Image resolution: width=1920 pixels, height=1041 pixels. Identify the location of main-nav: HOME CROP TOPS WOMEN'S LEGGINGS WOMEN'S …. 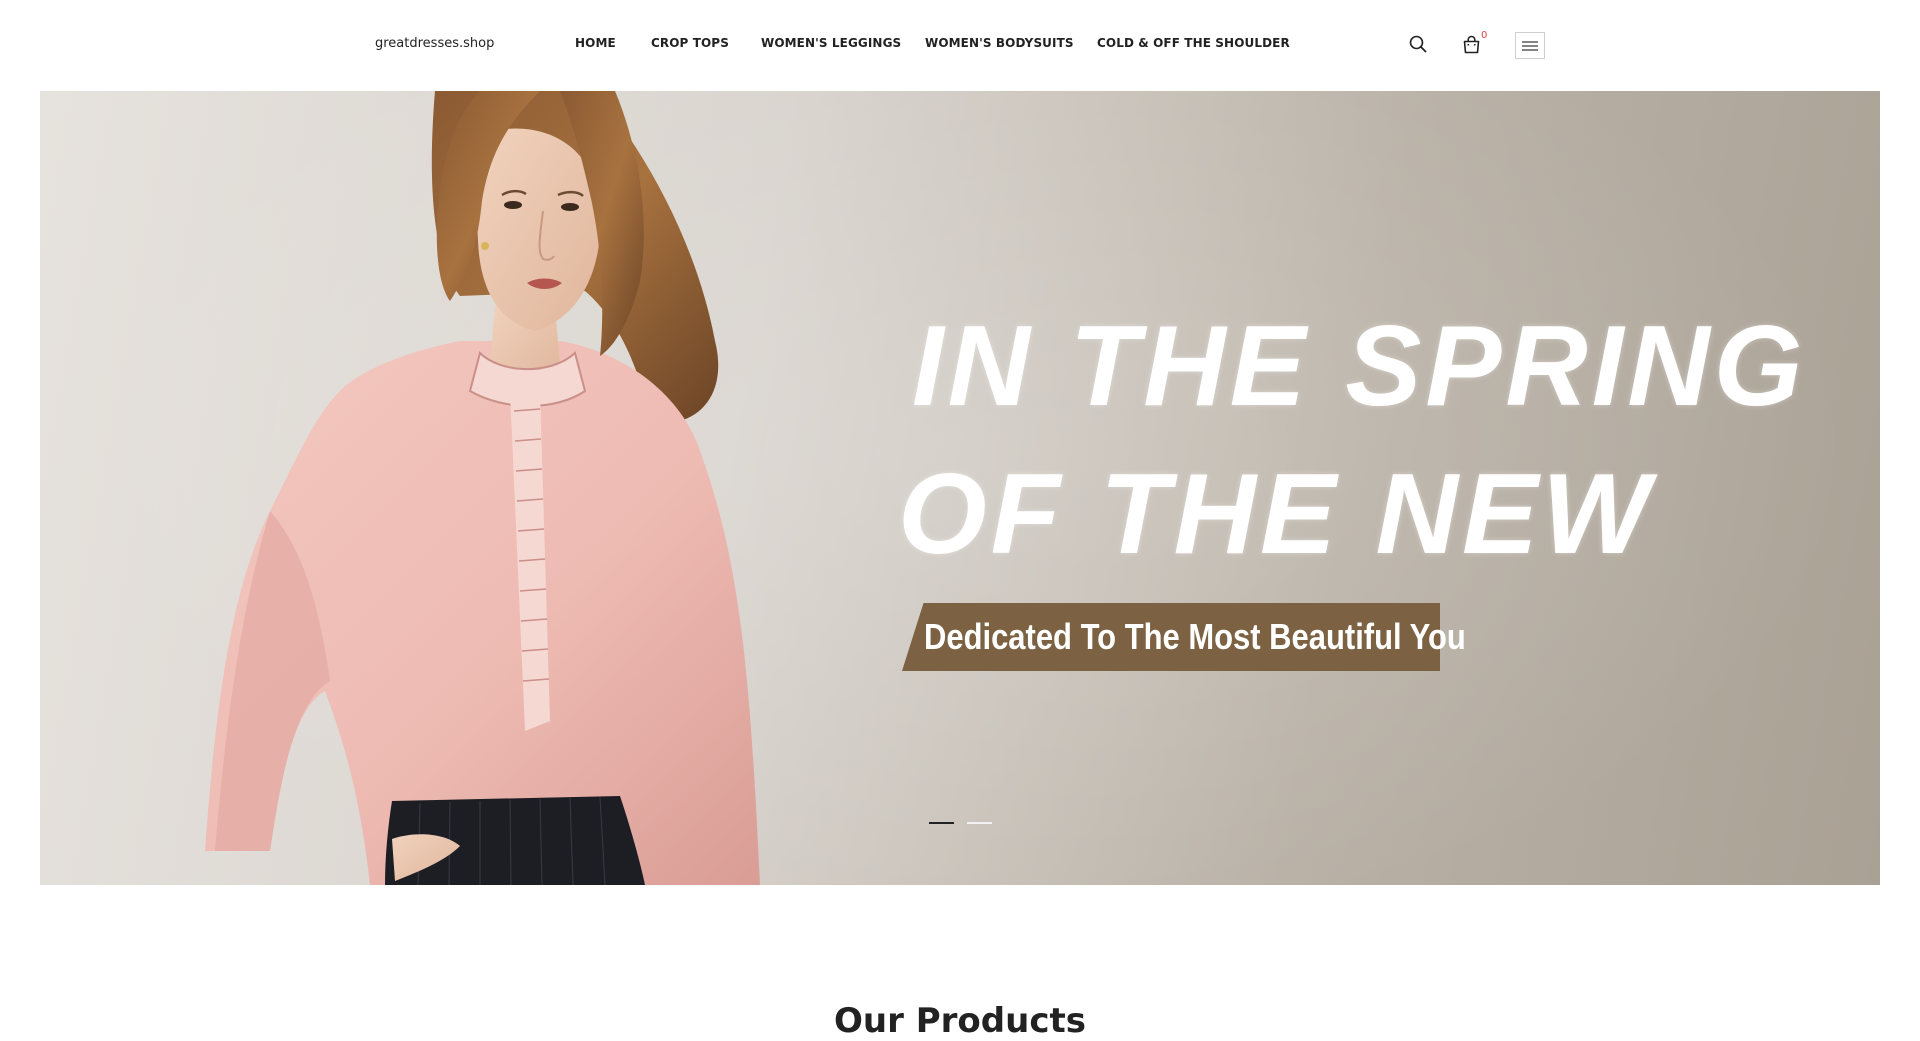
(960, 45).